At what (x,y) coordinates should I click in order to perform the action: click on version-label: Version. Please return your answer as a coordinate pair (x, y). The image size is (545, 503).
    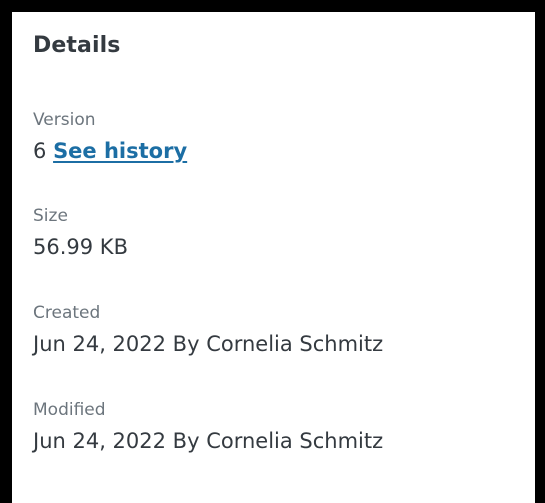
    Looking at the image, I should click on (64, 120).